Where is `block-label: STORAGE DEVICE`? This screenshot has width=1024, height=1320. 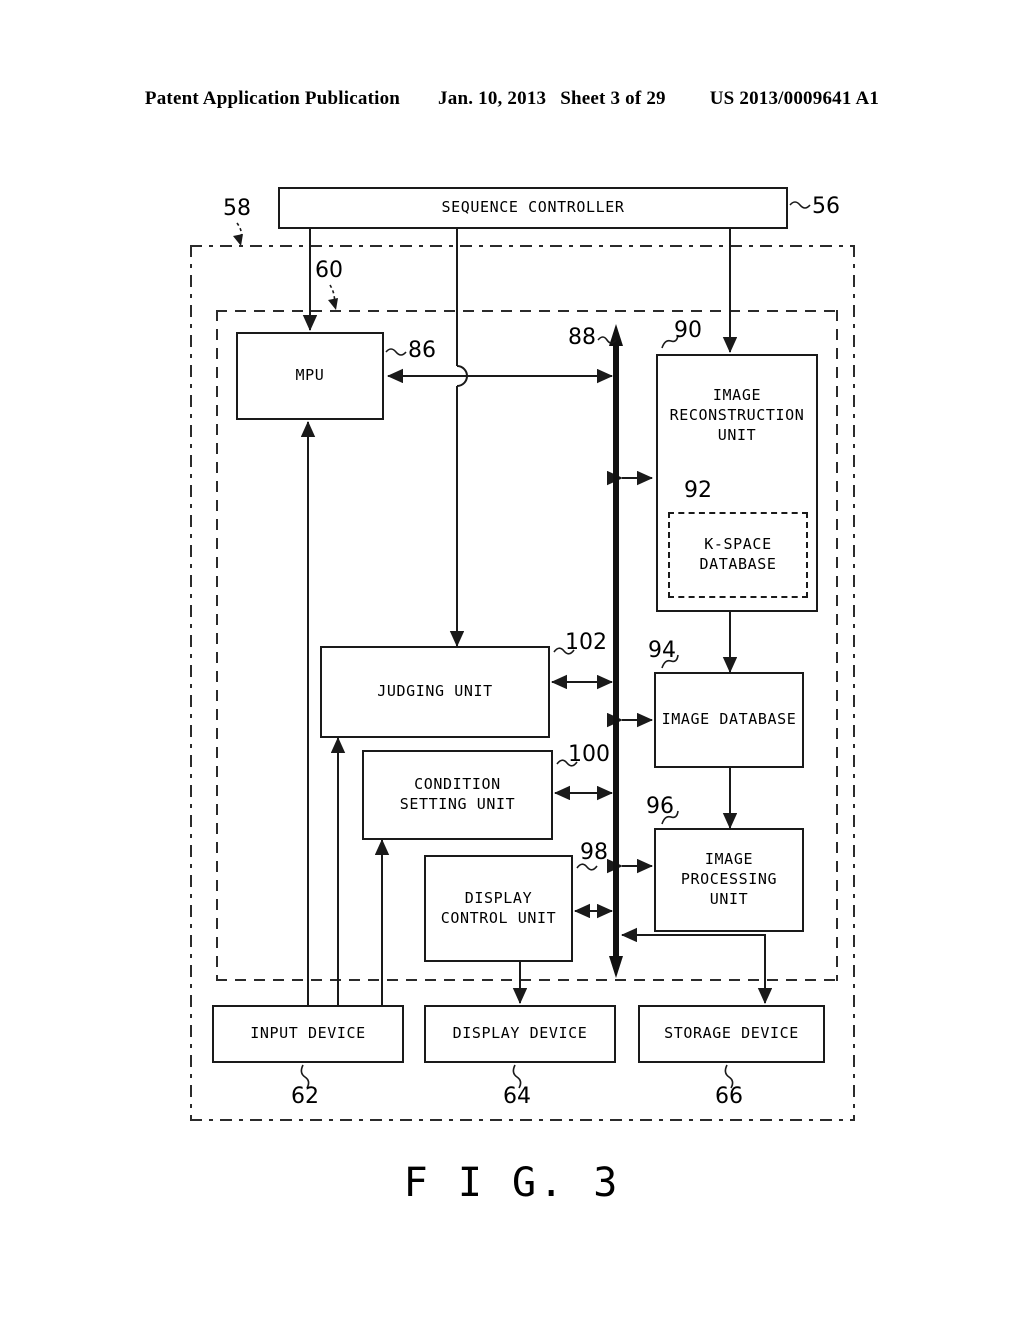
block-label: STORAGE DEVICE is located at coordinates (731, 1033).